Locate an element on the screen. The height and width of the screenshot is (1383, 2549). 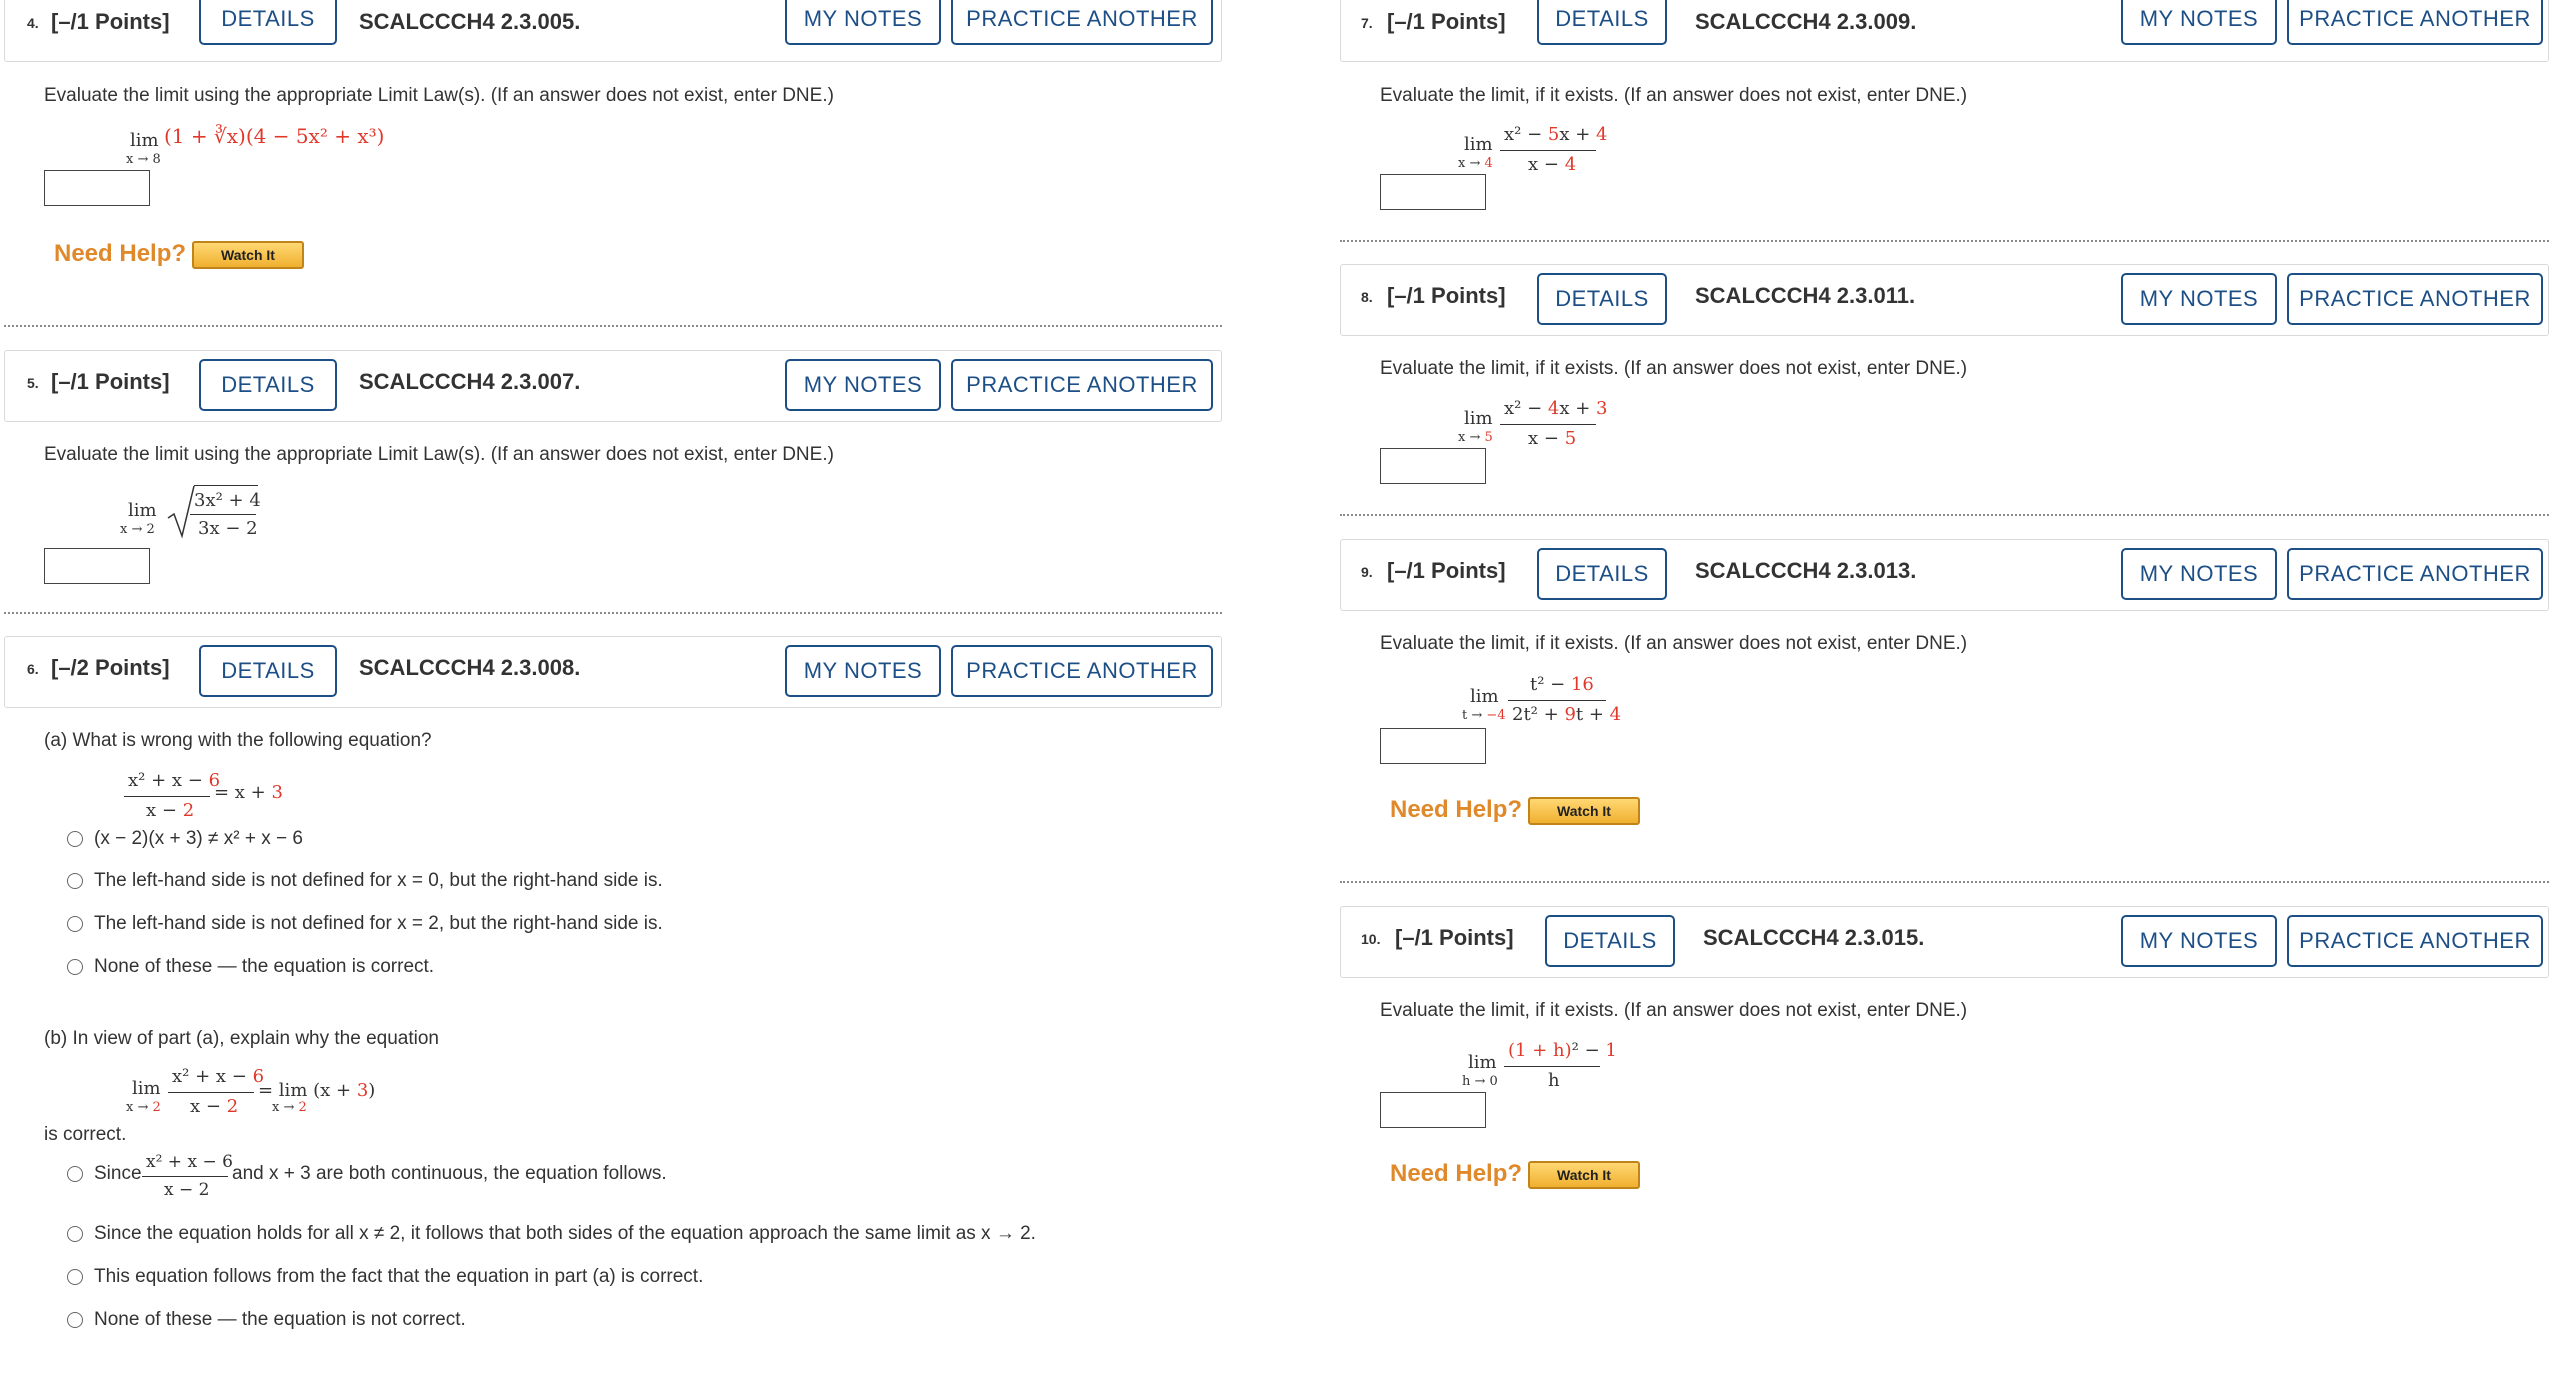
equation-rhs: = x + 3 is located at coordinates (248, 792).